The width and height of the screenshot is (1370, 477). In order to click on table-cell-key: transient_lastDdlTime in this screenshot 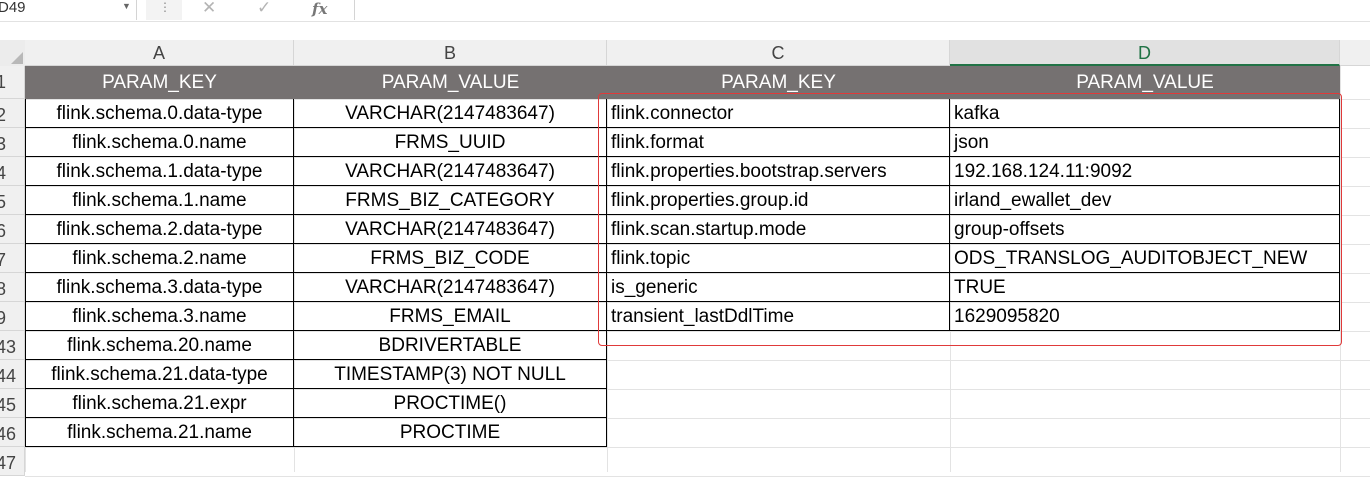, I will do `click(778, 316)`.